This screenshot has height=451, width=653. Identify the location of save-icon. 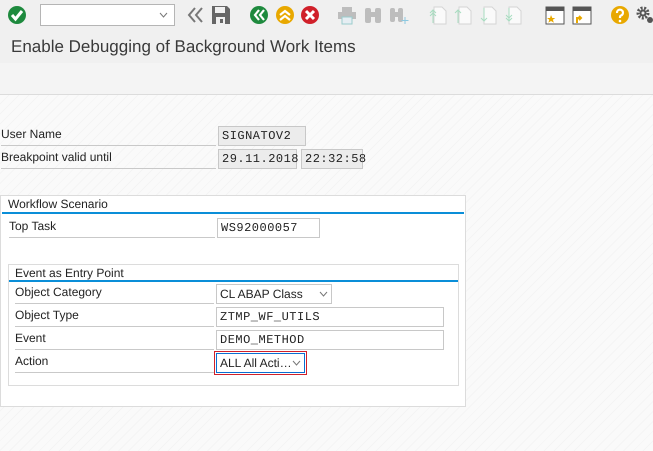
(221, 15).